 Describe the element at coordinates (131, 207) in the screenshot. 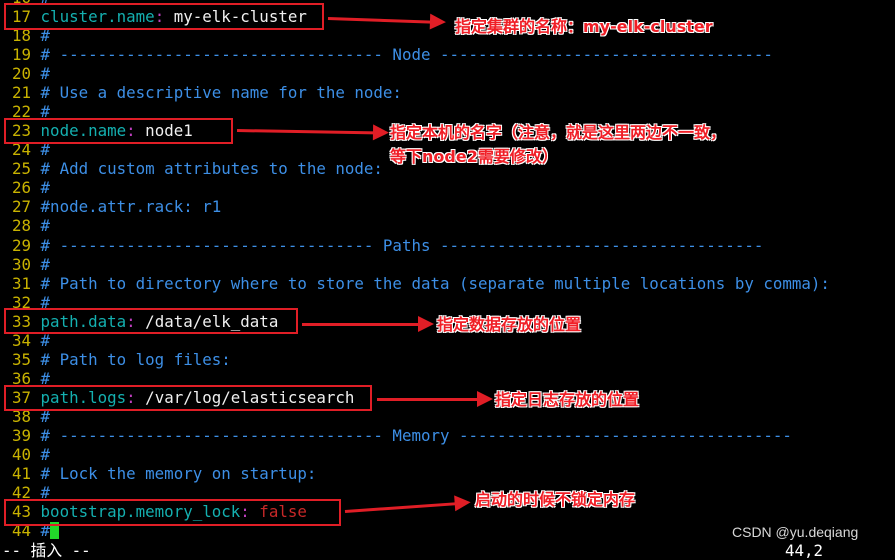

I see `code-token: #node.attr.rack: r1` at that location.